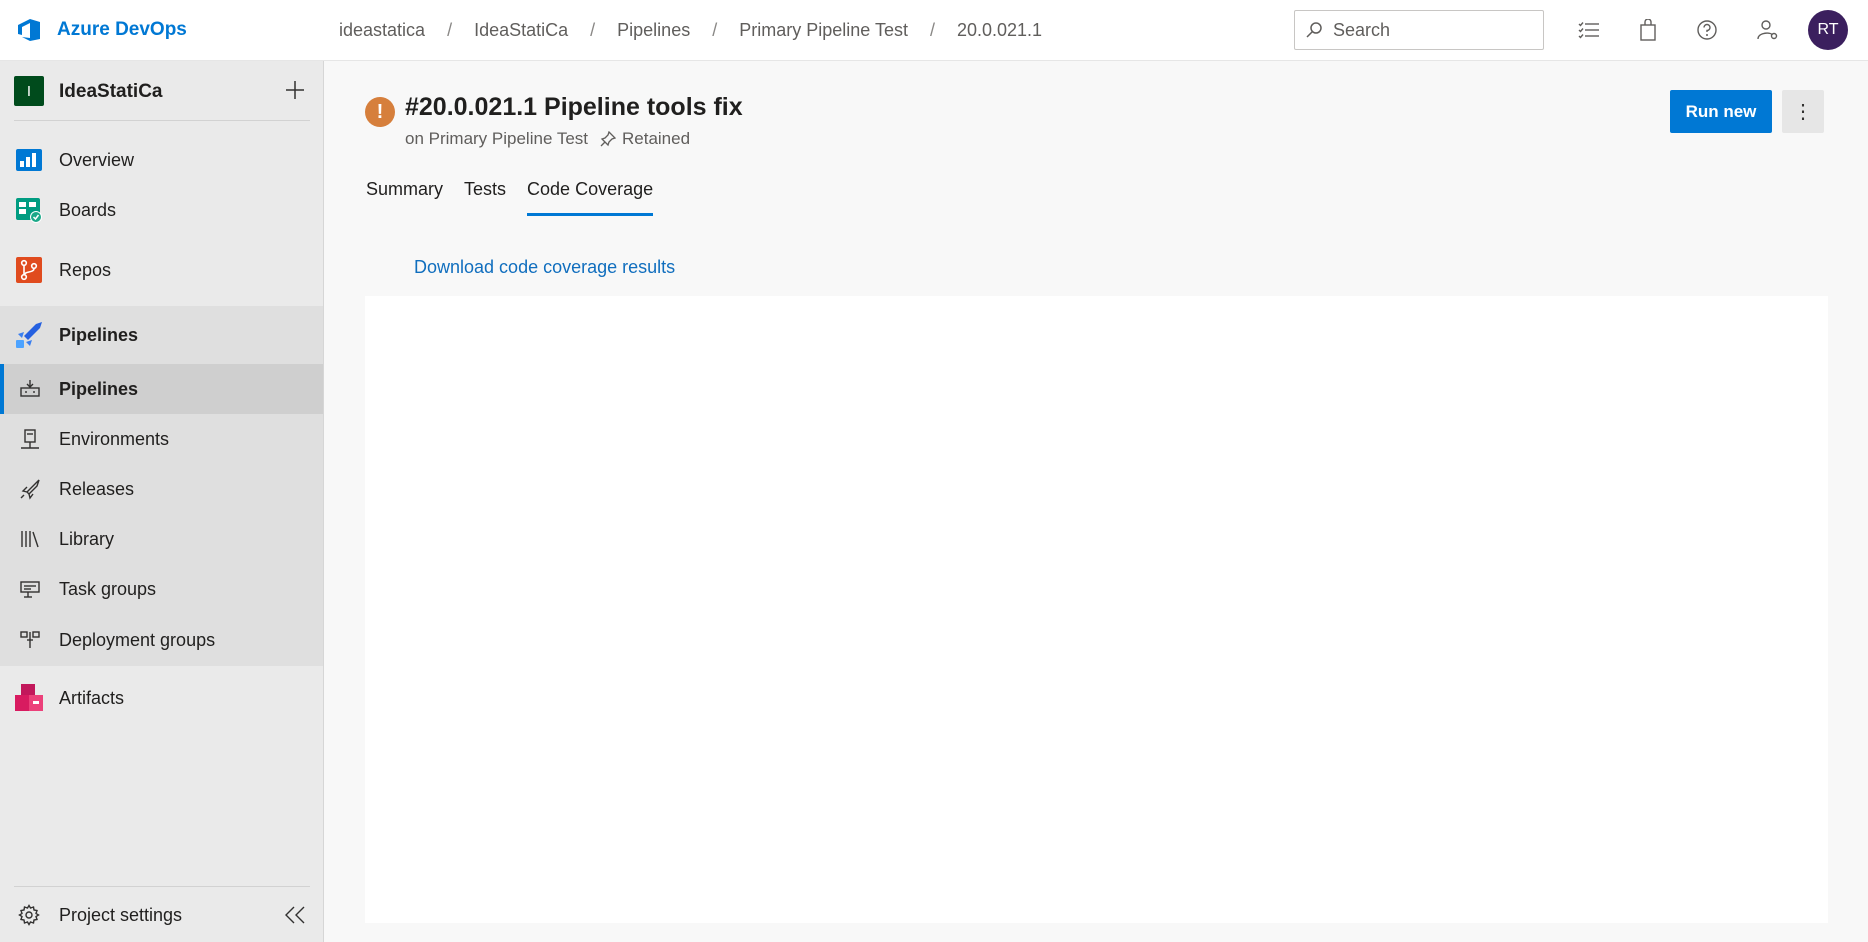 The height and width of the screenshot is (942, 1868). Describe the element at coordinates (85, 269) in the screenshot. I see `sidebar-item-label: Repos` at that location.